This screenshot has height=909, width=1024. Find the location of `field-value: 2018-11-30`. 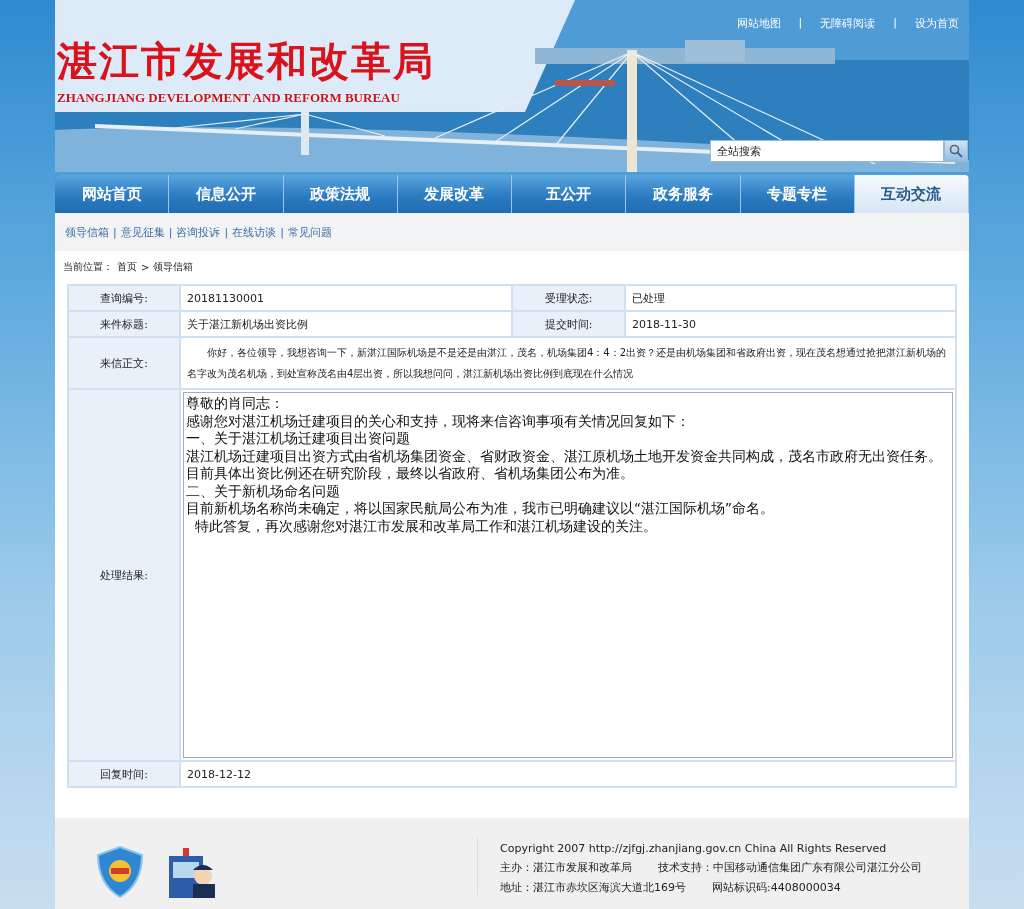

field-value: 2018-11-30 is located at coordinates (790, 324).